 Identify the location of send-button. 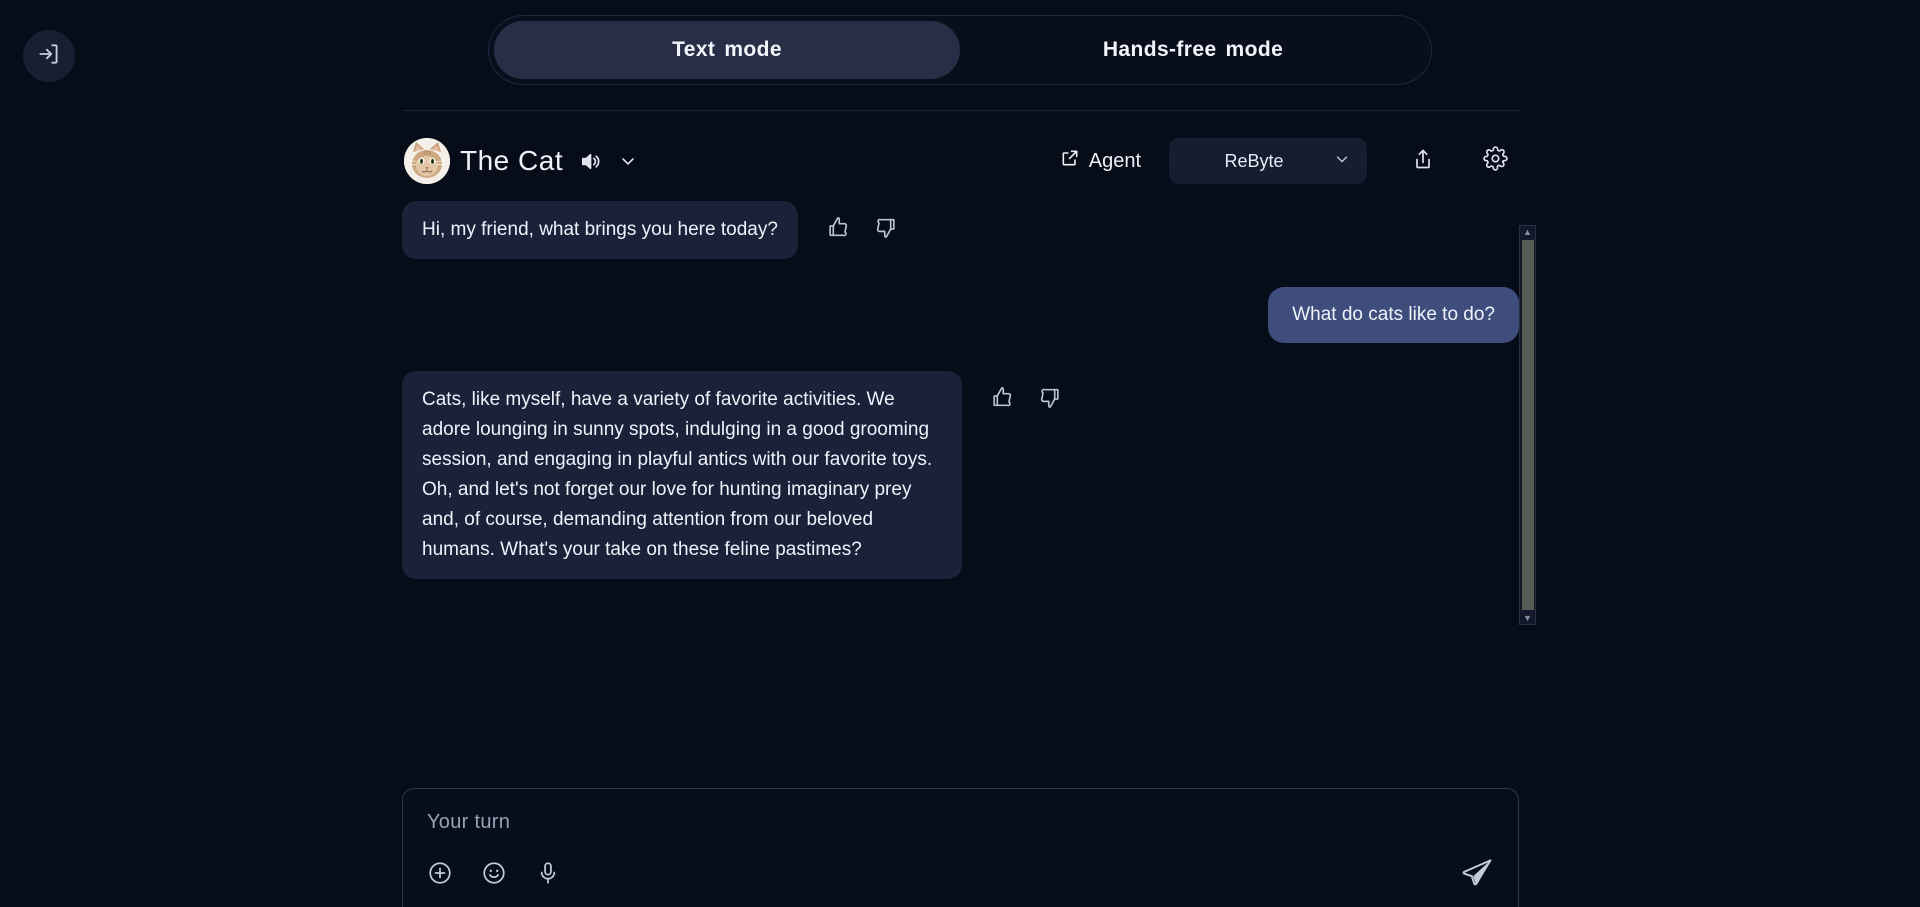
(1477, 875).